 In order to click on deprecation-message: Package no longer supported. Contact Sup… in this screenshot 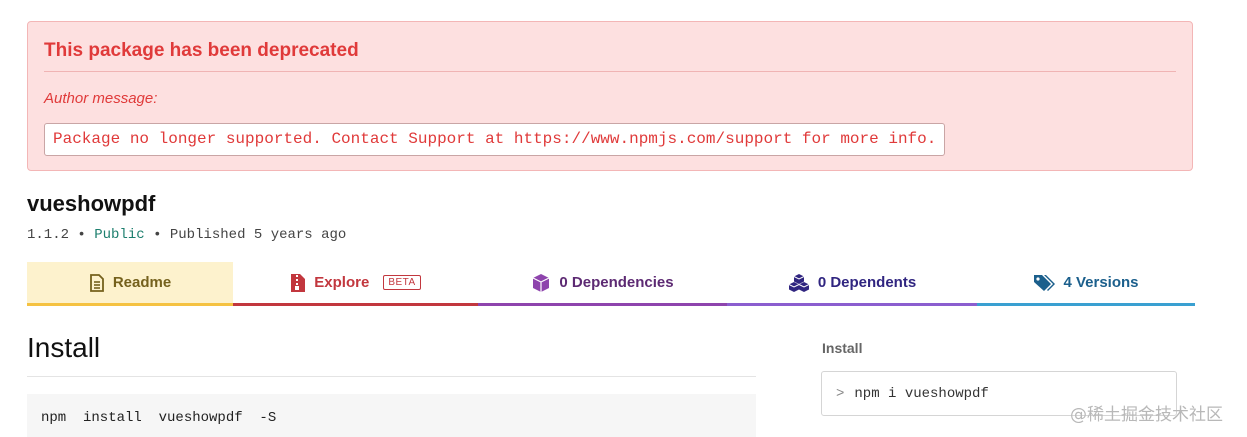, I will do `click(494, 139)`.